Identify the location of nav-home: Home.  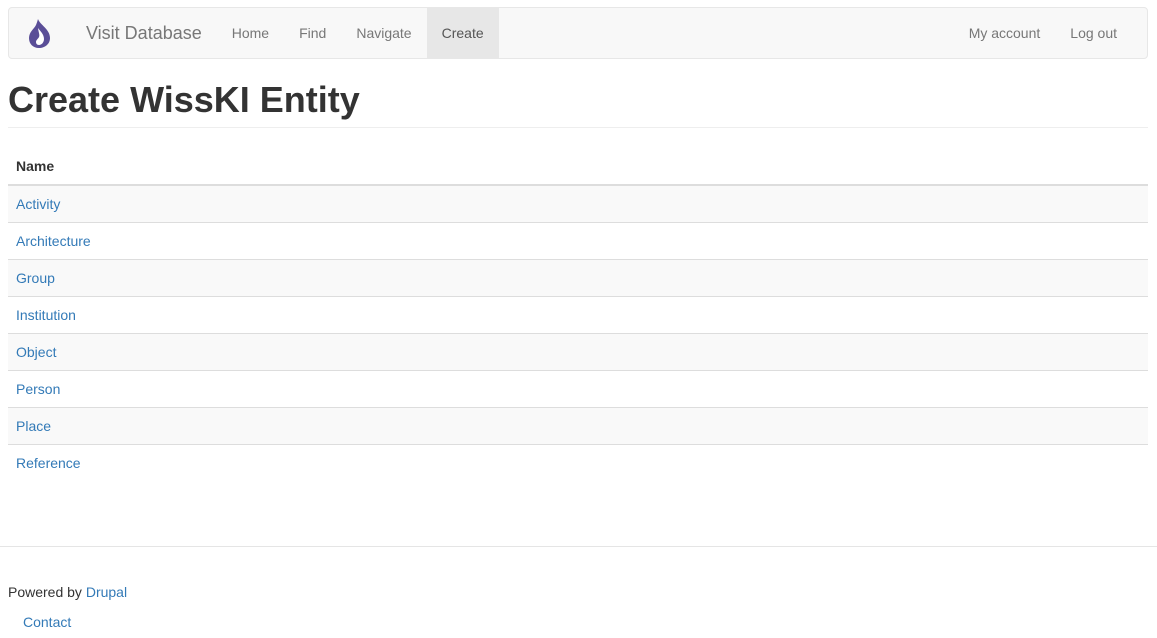
(250, 33).